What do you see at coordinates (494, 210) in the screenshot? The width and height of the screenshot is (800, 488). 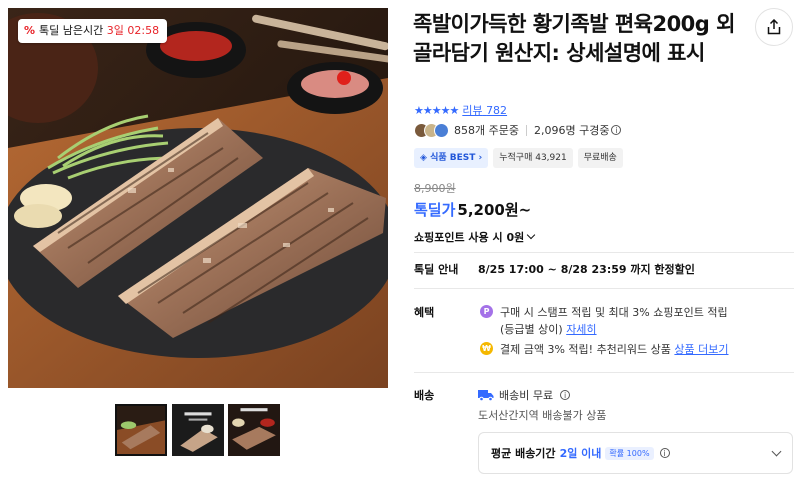 I see `deal-price: 5,200원~` at bounding box center [494, 210].